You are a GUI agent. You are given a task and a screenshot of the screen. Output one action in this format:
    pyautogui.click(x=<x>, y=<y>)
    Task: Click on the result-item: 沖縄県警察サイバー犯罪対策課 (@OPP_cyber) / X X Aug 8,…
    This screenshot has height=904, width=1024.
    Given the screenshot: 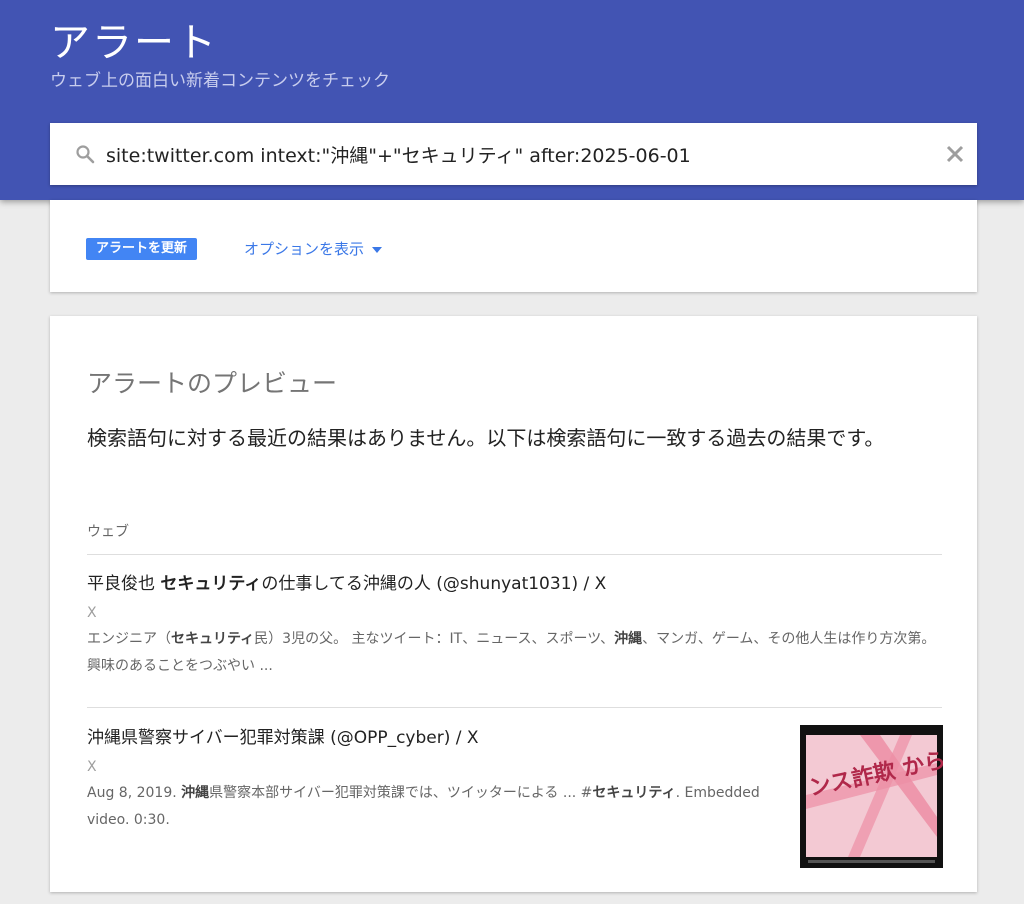 What is the action you would take?
    pyautogui.click(x=427, y=780)
    